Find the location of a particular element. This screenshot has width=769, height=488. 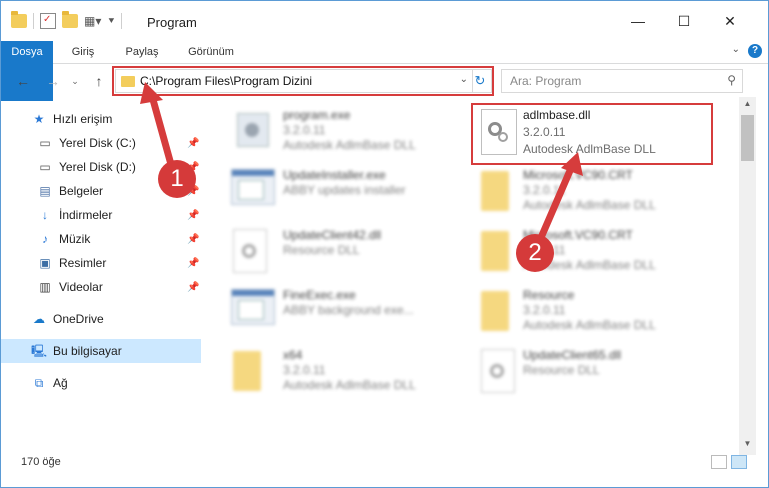

callout-2: 2 is located at coordinates (535, 253).